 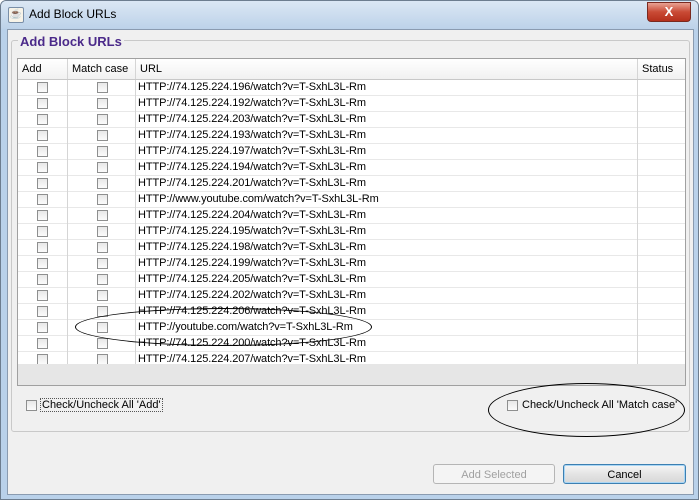 I want to click on close-button: X, so click(x=669, y=12).